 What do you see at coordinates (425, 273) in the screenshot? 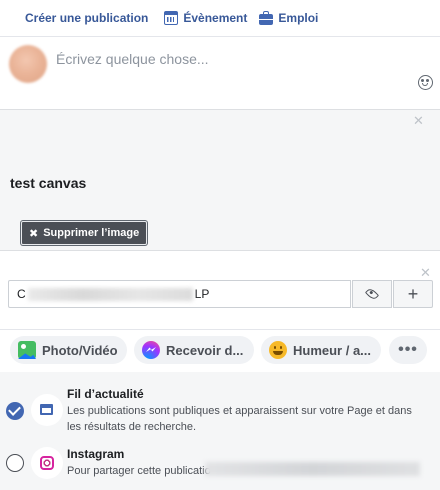
I see `close-cta-icon: ✕` at bounding box center [425, 273].